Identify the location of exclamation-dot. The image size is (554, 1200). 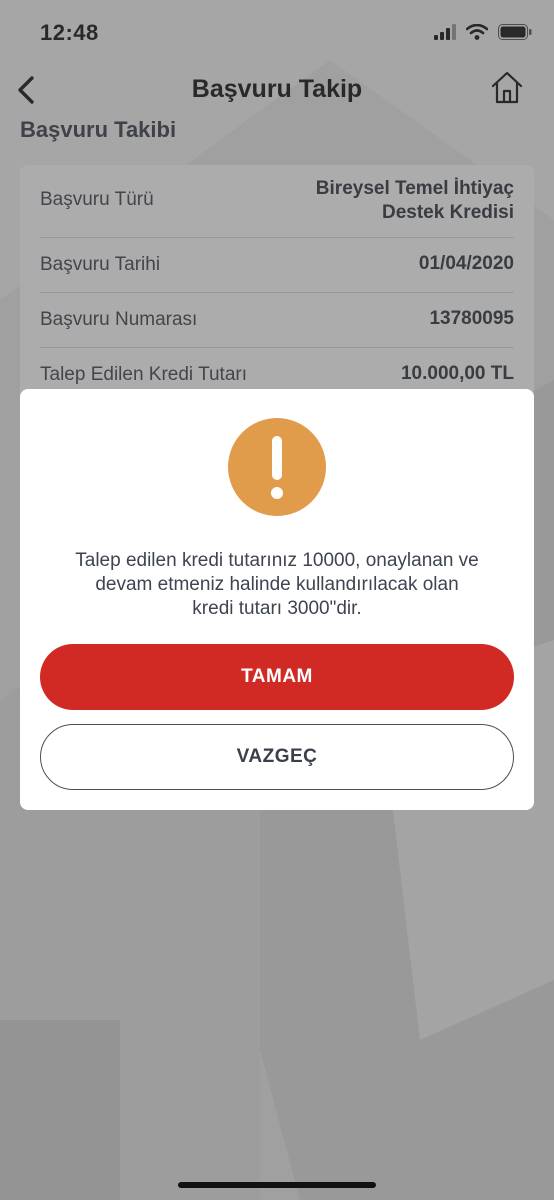
(277, 493).